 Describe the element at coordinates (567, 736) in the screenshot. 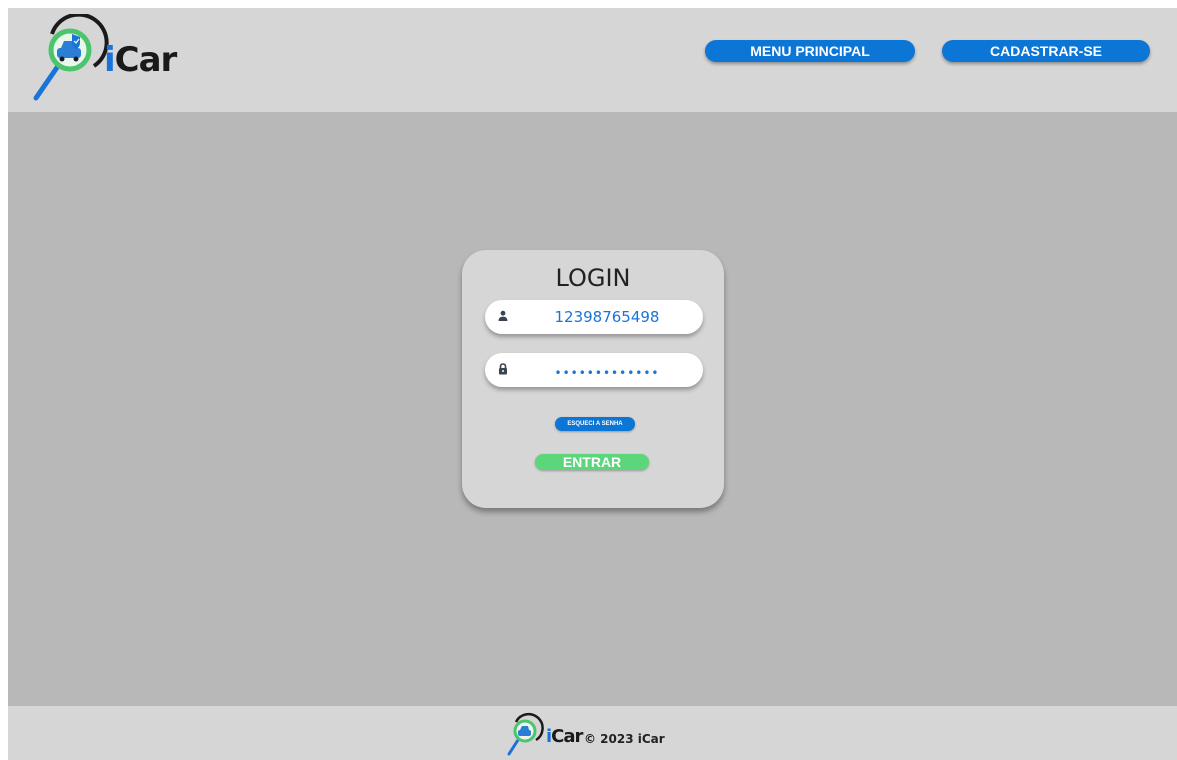

I see `footer-brand-rest: Car` at that location.